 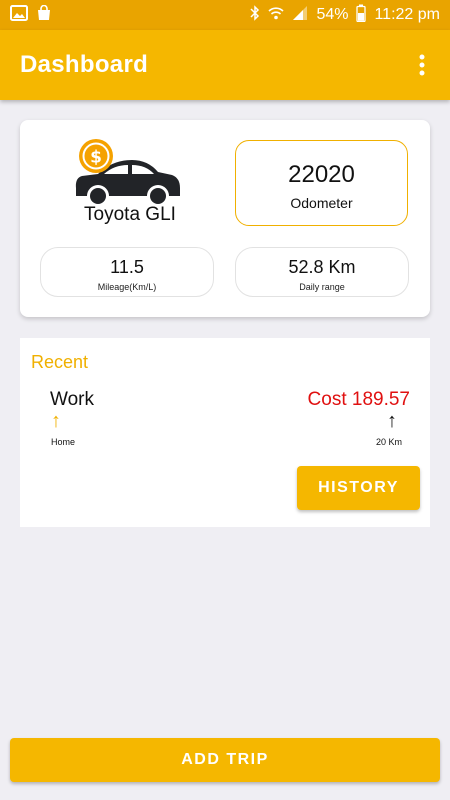 What do you see at coordinates (332, 14) in the screenshot?
I see `battery-percent: 54%` at bounding box center [332, 14].